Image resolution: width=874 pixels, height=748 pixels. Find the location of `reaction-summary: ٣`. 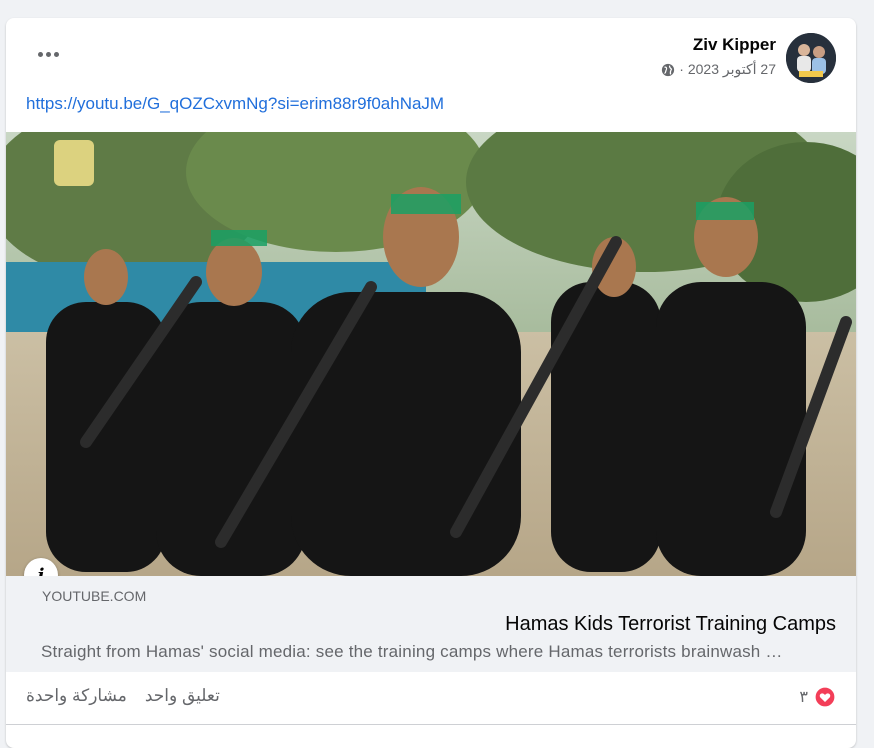

reaction-summary: ٣ is located at coordinates (817, 697).